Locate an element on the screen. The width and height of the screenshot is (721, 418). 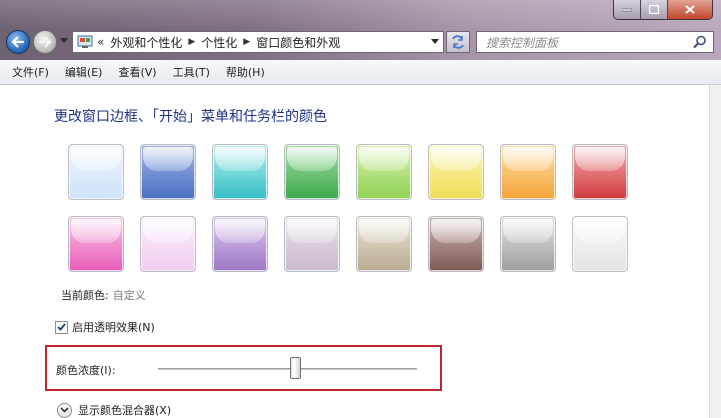
menu-view: 查看(V) is located at coordinates (137, 72).